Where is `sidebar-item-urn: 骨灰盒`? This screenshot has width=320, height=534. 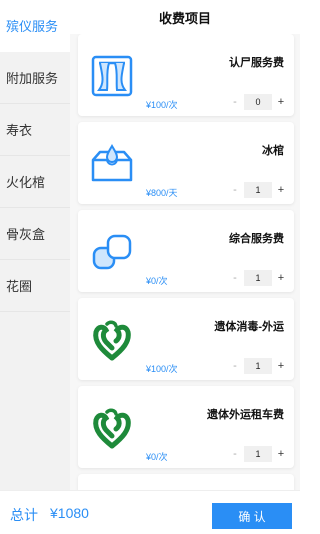
sidebar-item-urn: 骨灰盒 is located at coordinates (35, 234).